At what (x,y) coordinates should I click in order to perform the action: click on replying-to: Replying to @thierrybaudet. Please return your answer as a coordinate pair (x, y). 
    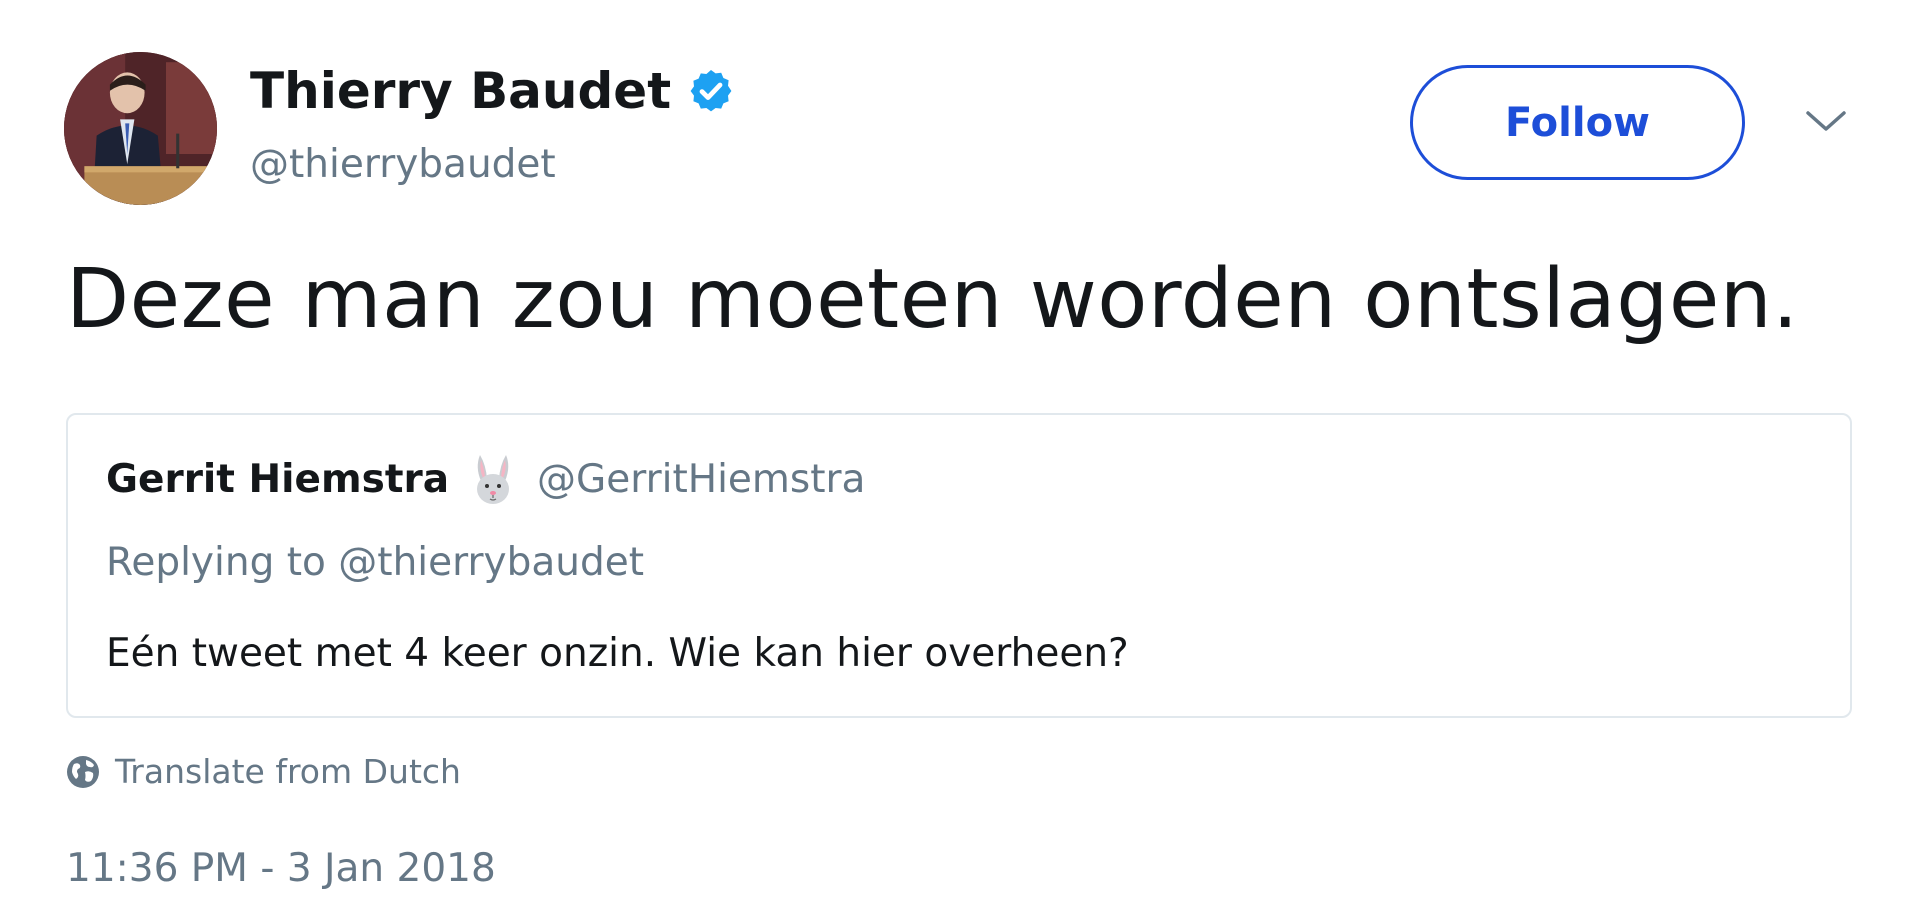
    Looking at the image, I should click on (375, 562).